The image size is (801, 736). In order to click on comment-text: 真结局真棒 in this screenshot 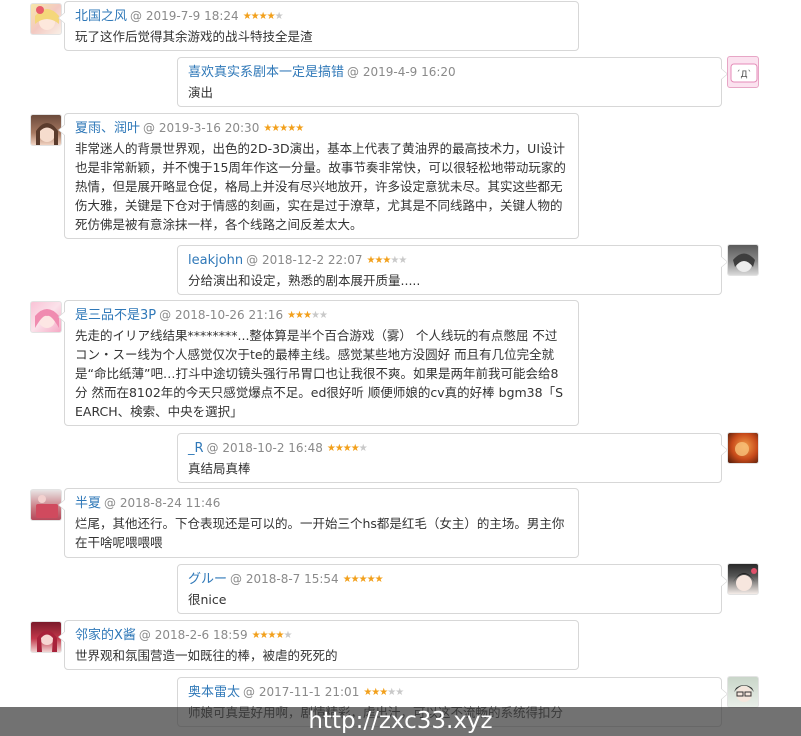, I will do `click(219, 468)`.